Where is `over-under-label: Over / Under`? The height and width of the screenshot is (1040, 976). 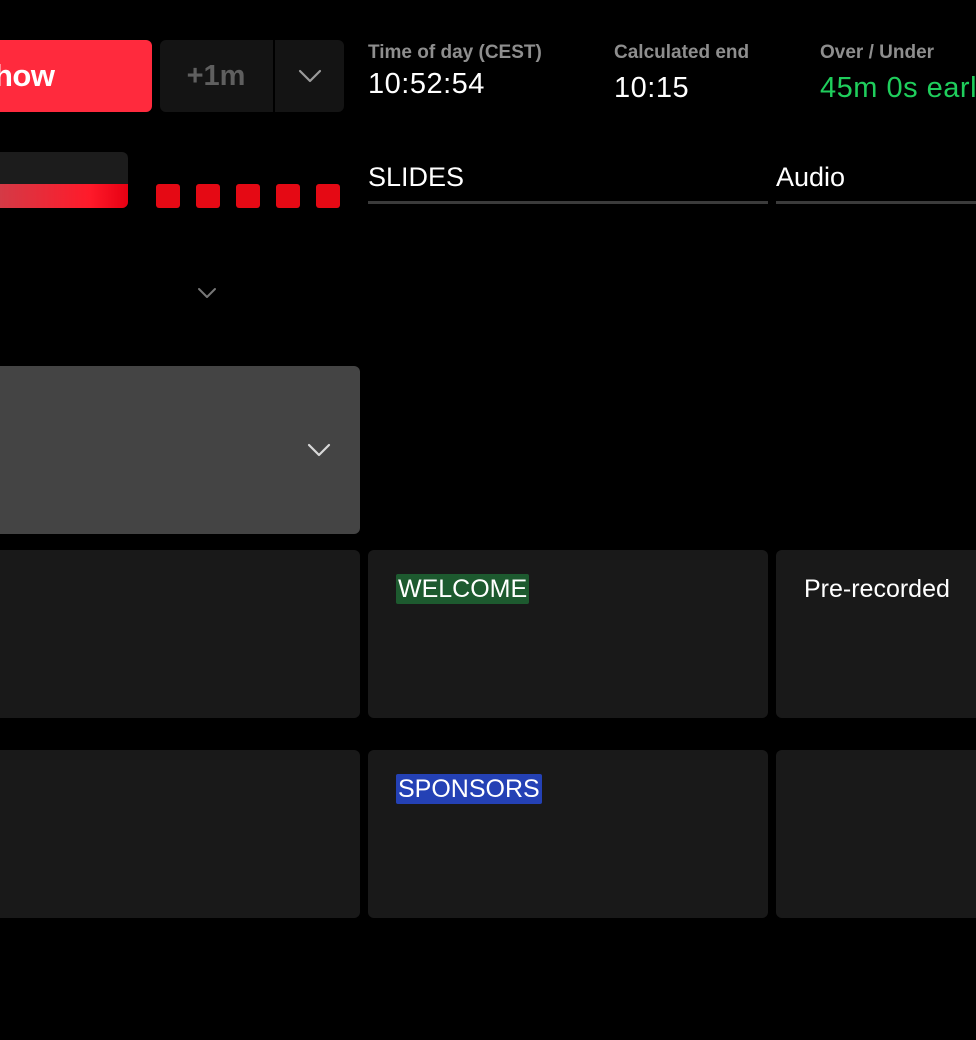 over-under-label: Over / Under is located at coordinates (877, 52).